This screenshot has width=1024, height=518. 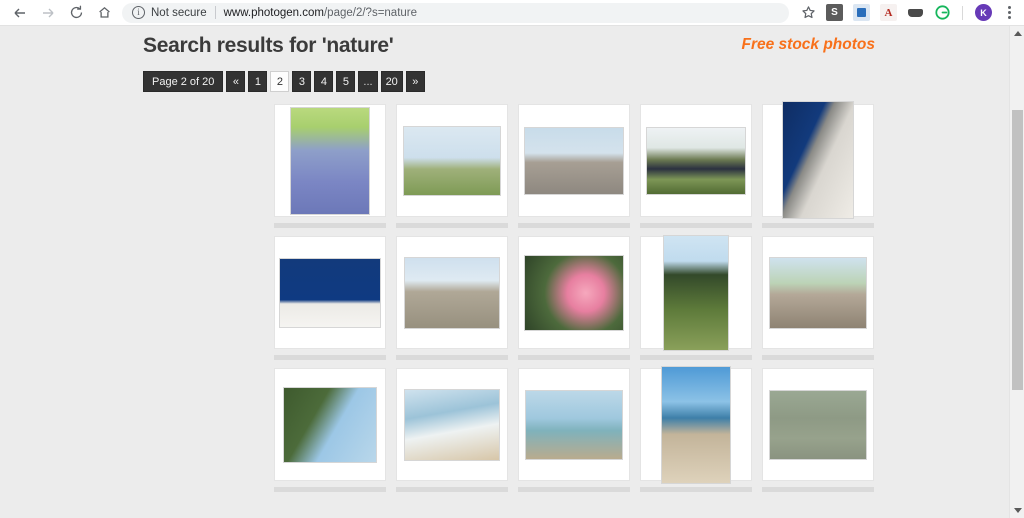 I want to click on page-scrollbar, so click(x=1016, y=272).